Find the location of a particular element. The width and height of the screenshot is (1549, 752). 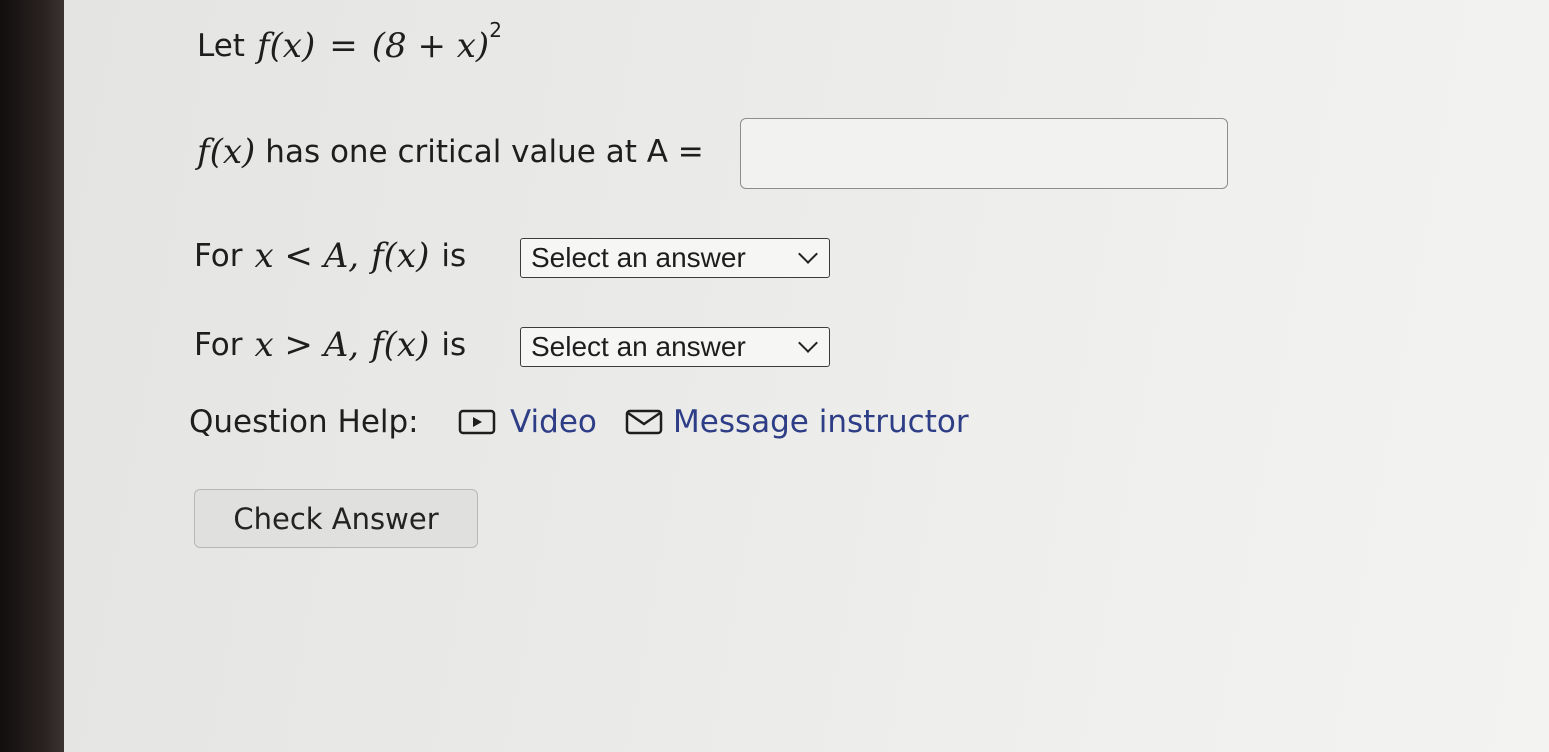

function-definition: Let f(x) = (8 + x) 2 is located at coordinates (349, 42).